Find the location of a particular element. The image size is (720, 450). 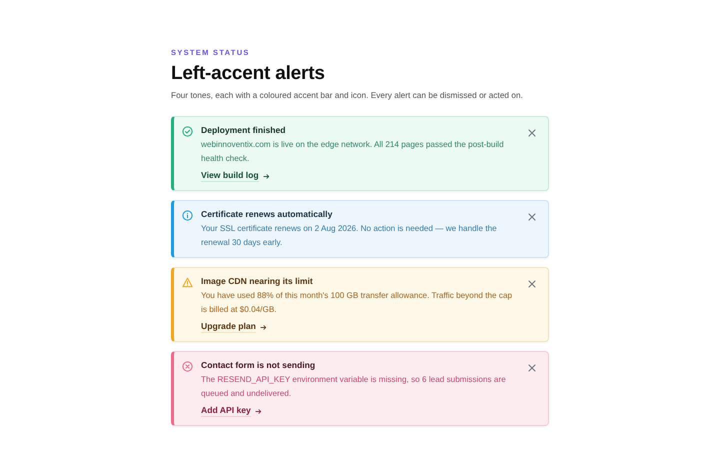

check-circle-icon is located at coordinates (187, 131).